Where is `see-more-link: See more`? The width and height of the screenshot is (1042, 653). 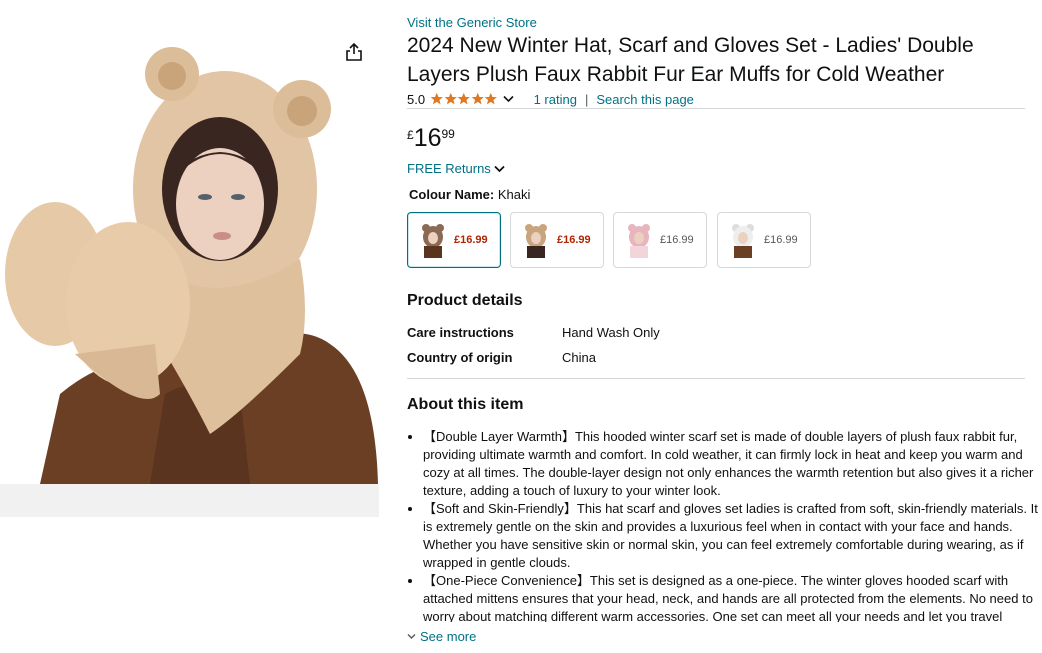 see-more-link: See more is located at coordinates (441, 636).